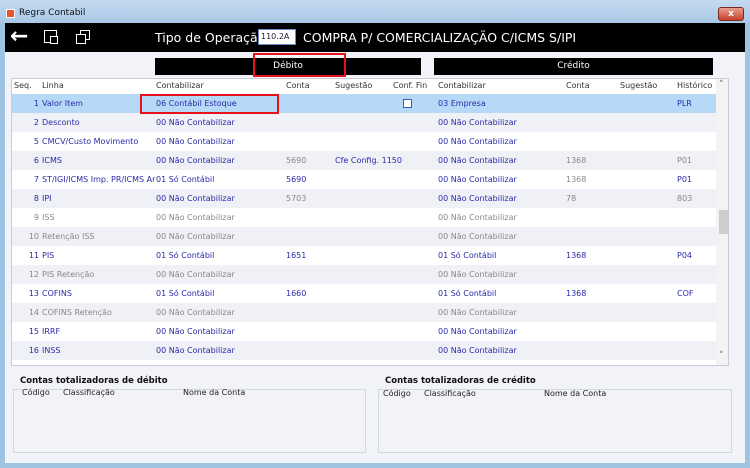 This screenshot has width=750, height=468. I want to click on col-sugestao: Sugestão, so click(353, 85).